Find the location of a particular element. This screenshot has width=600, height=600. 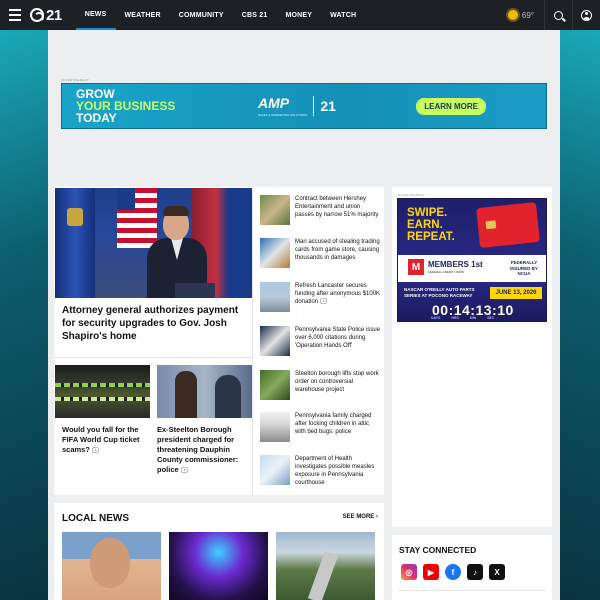

background-left is located at coordinates (24, 315).